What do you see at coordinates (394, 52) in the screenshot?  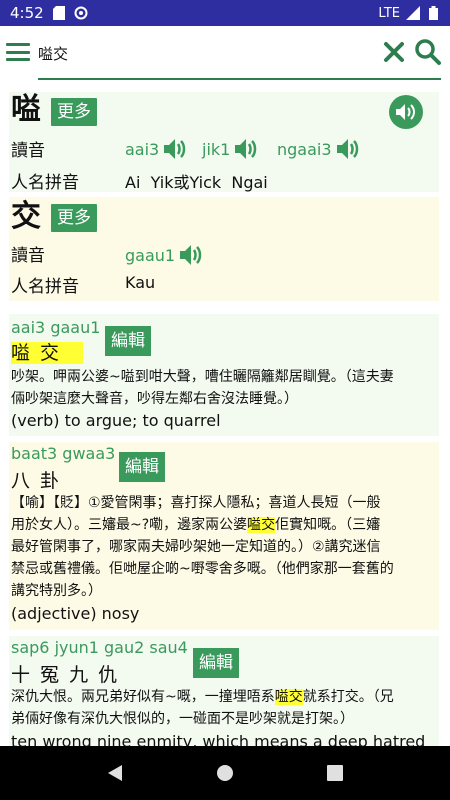 I see `clear-icon` at bounding box center [394, 52].